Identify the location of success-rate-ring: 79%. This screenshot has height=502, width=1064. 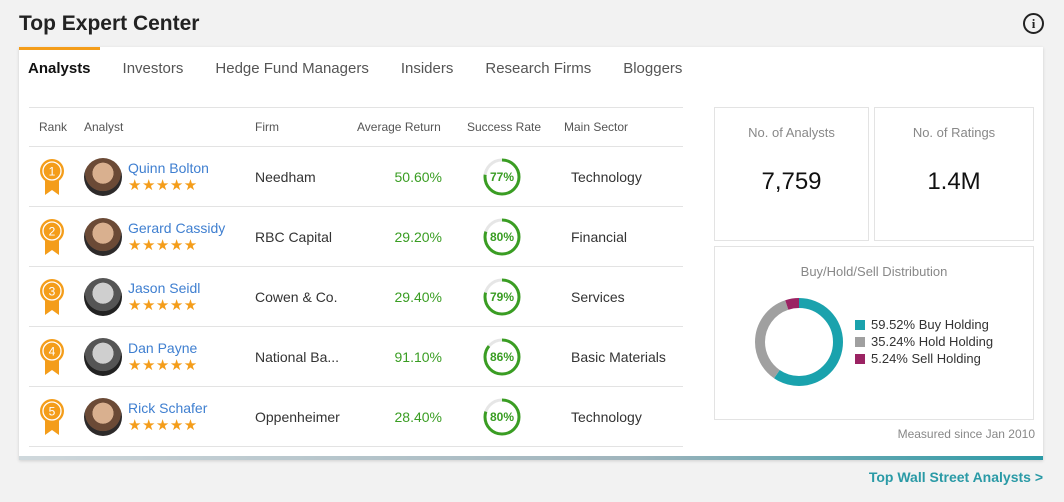
(502, 297).